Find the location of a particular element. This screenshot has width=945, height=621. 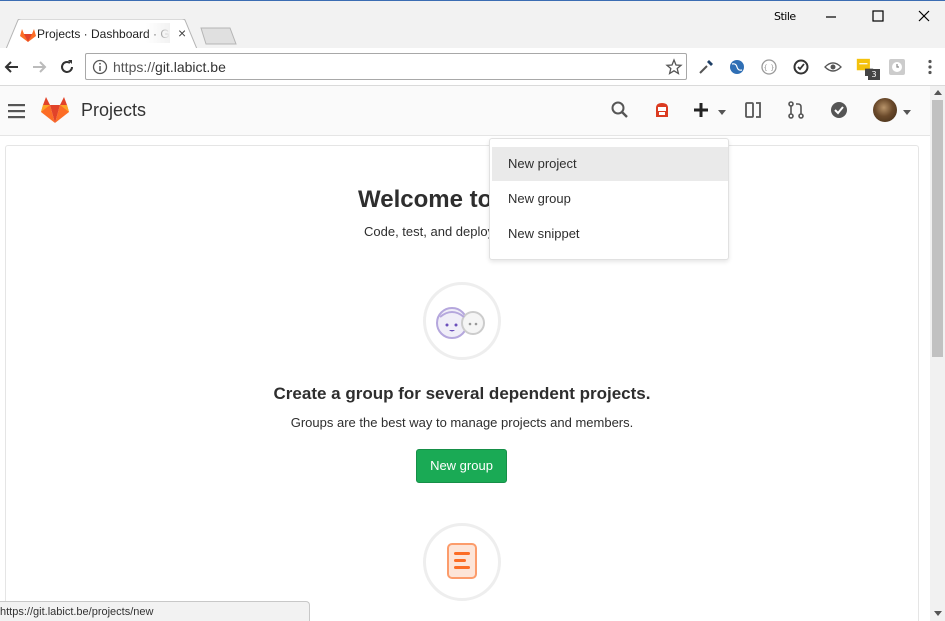

back-arrow-icon is located at coordinates (12, 67).